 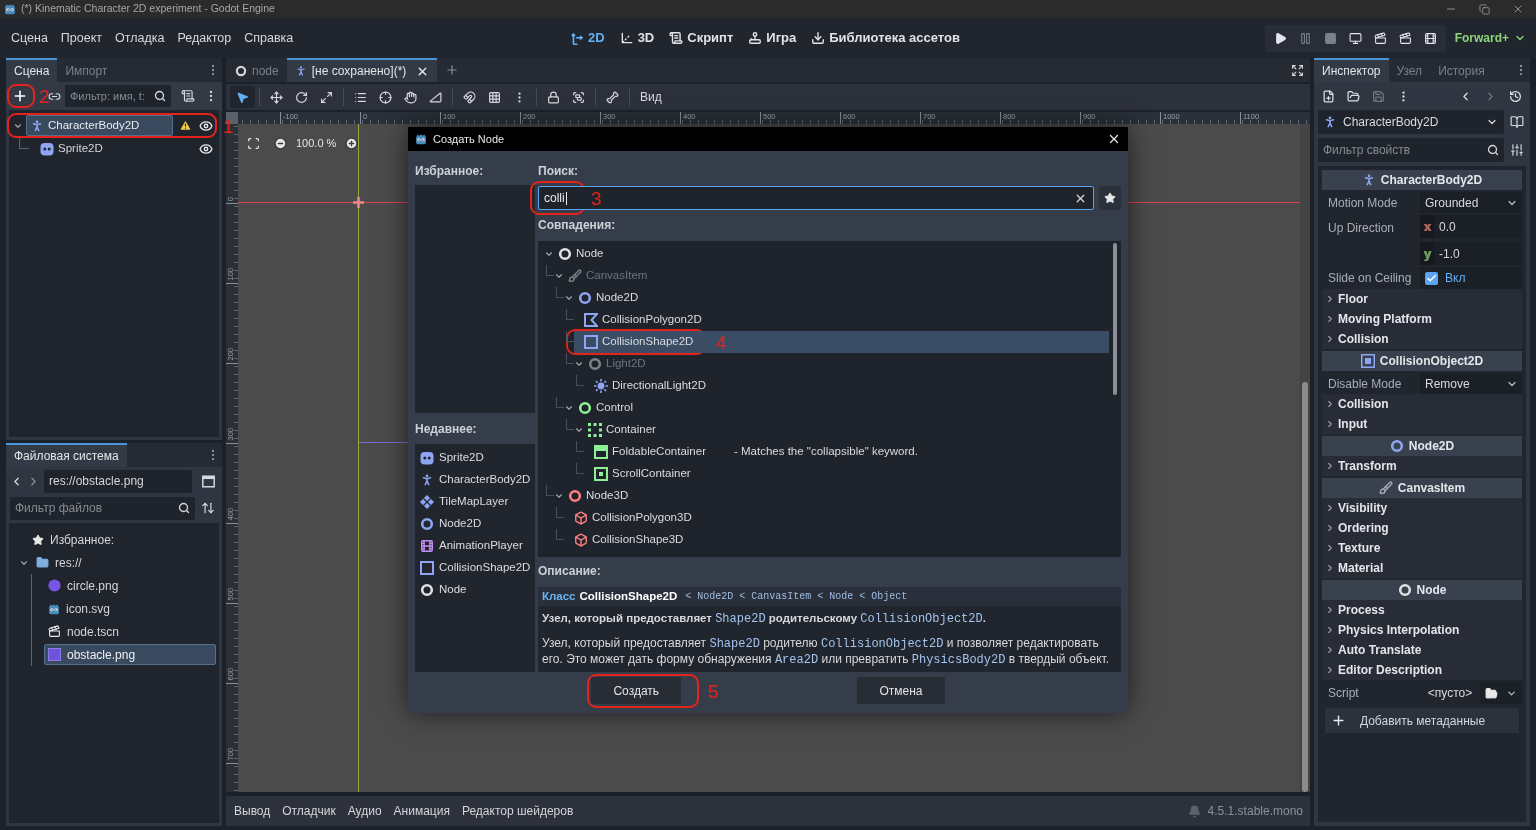 I want to click on main-screen-button: Игра, so click(x=772, y=38).